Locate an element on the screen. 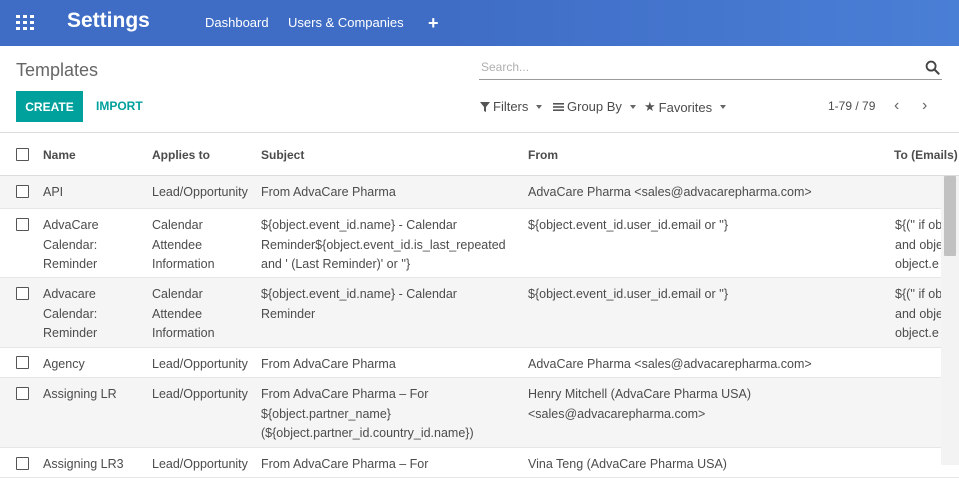 The image size is (959, 478). row-name: Assigning LR3 is located at coordinates (83, 464).